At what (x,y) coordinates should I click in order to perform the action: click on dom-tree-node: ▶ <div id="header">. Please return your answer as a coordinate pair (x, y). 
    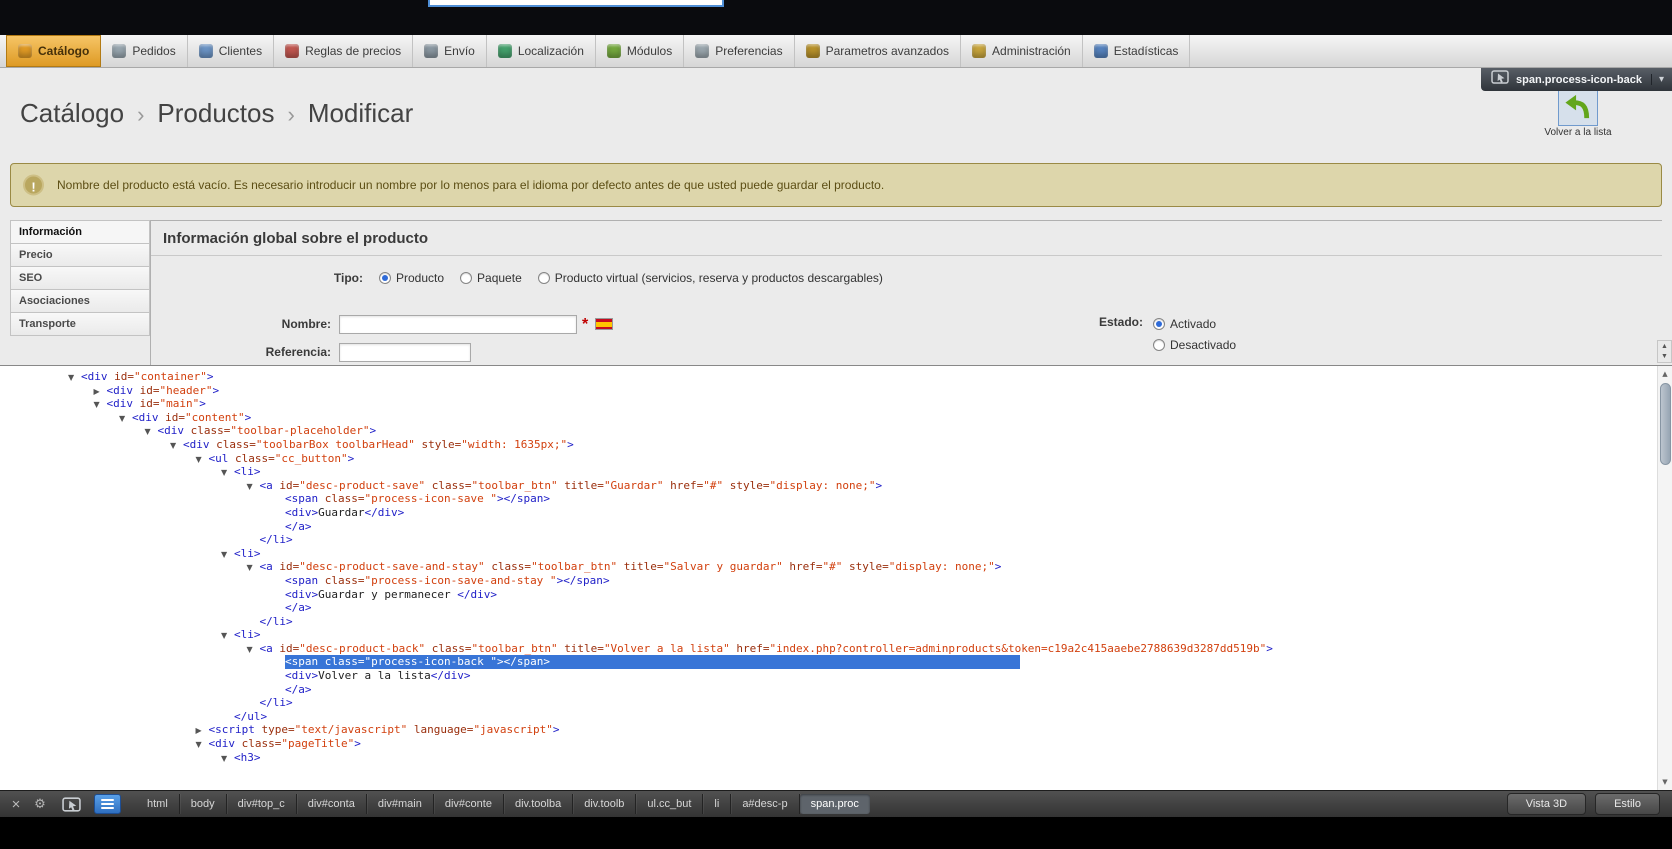
    Looking at the image, I should click on (836, 391).